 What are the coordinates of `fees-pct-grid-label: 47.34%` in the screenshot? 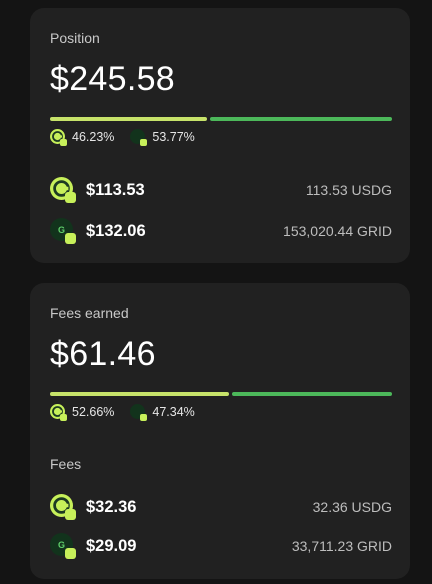 It's located at (173, 412).